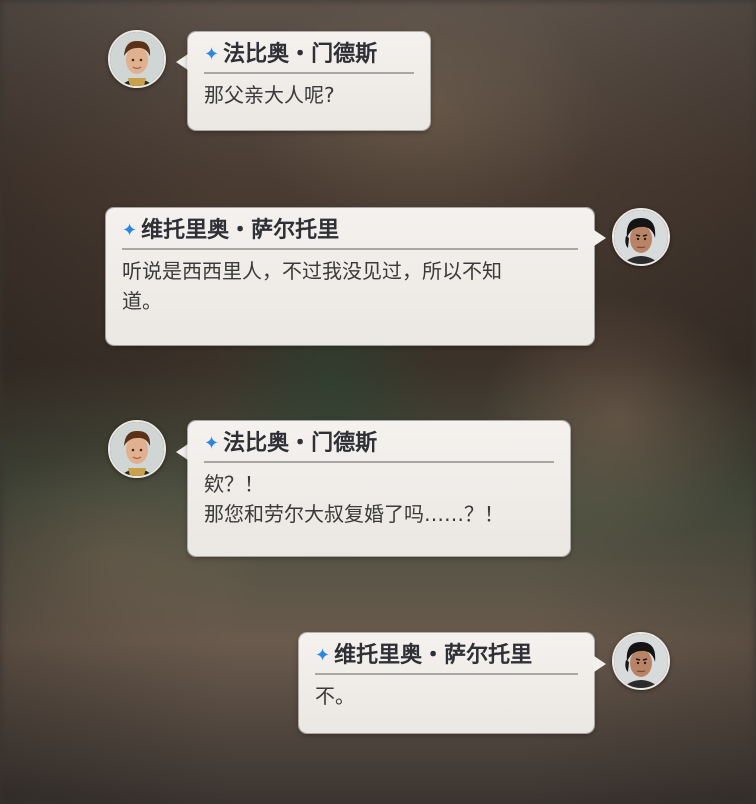 The image size is (756, 804). Describe the element at coordinates (335, 696) in the screenshot. I see `dialogue-line: 不。` at that location.